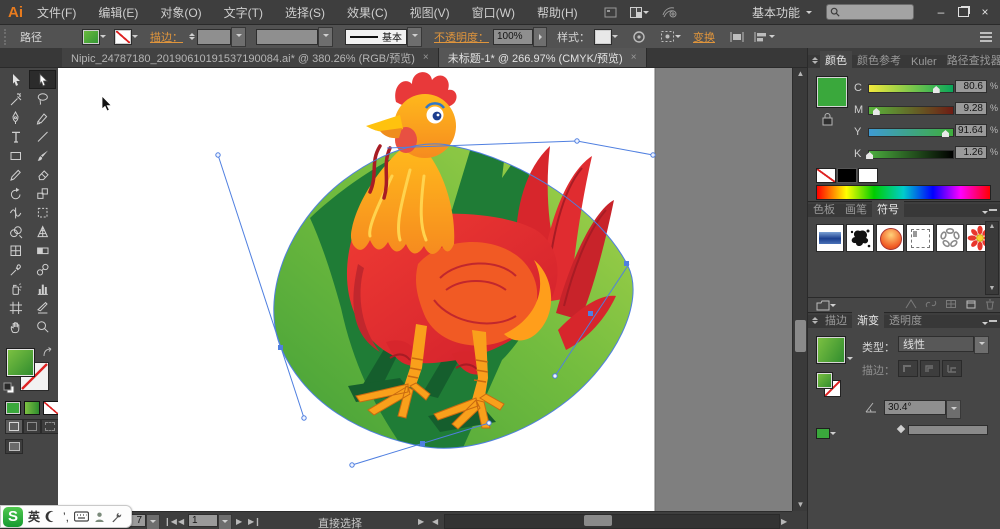  Describe the element at coordinates (15, 117) in the screenshot. I see `pen-tool` at that location.